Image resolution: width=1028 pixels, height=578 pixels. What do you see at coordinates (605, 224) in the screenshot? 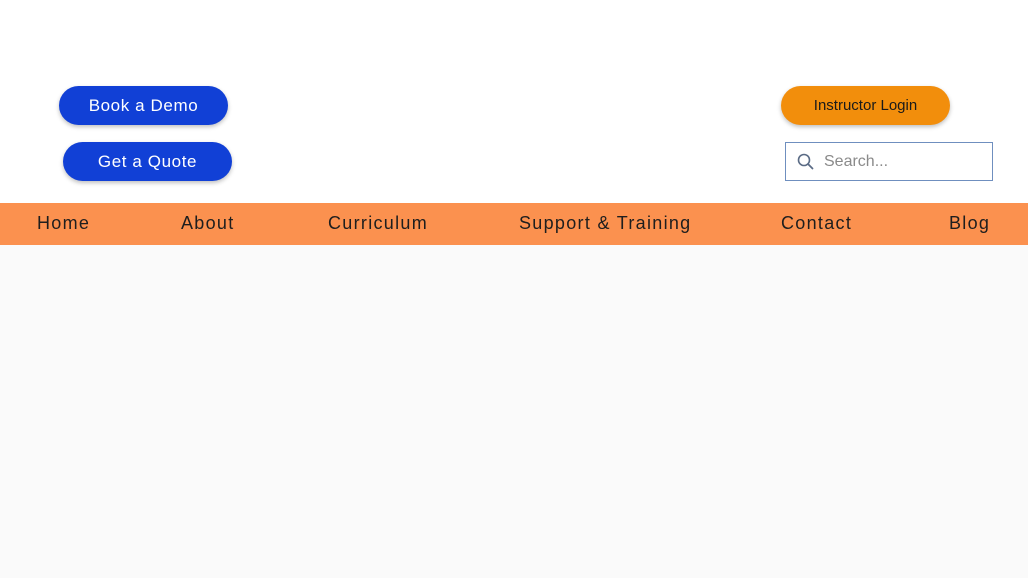
I see `nav-item-support-training: Support & Training` at bounding box center [605, 224].